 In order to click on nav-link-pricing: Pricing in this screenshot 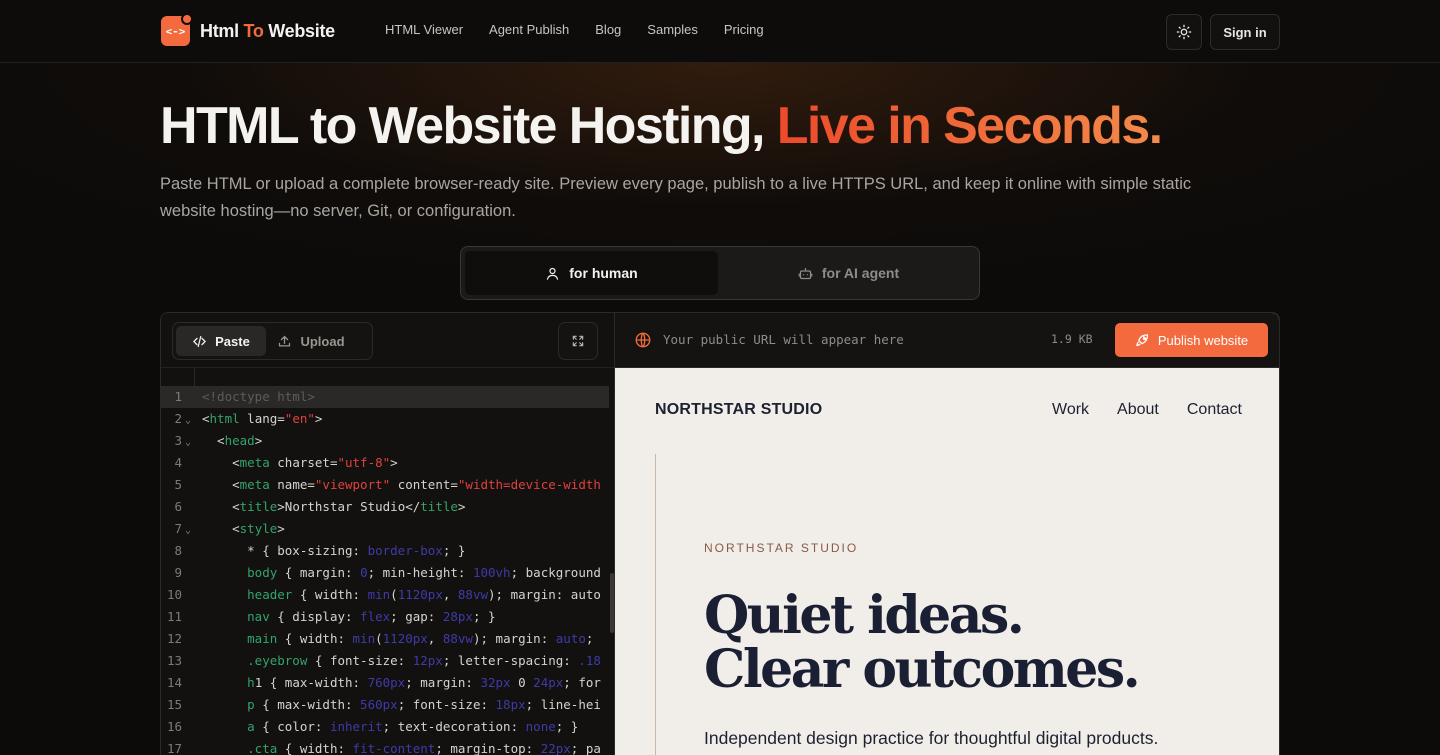, I will do `click(744, 29)`.